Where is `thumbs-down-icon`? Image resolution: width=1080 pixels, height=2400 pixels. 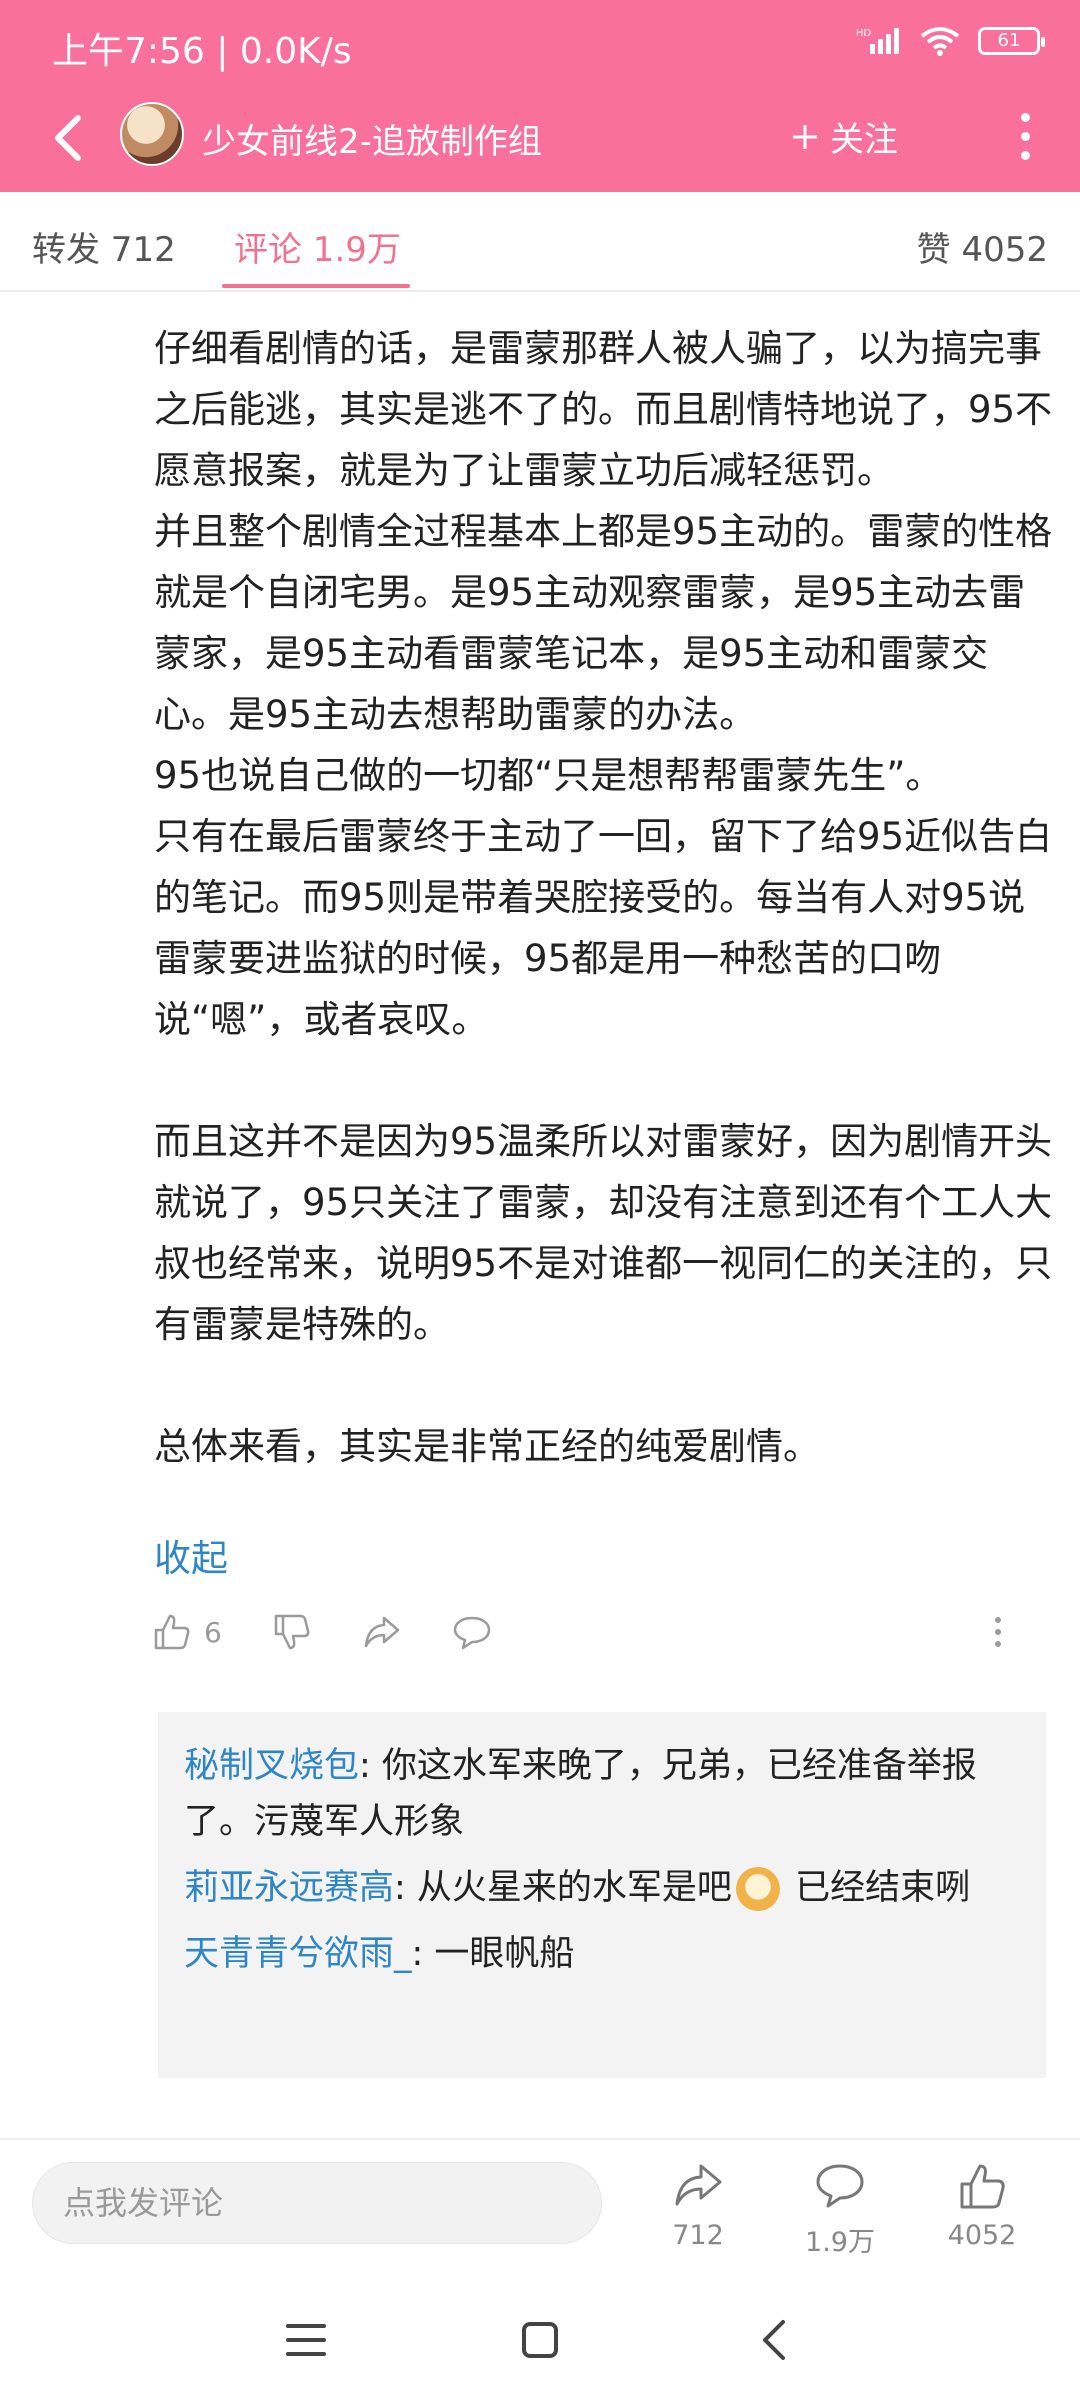
thumbs-down-icon is located at coordinates (292, 1632).